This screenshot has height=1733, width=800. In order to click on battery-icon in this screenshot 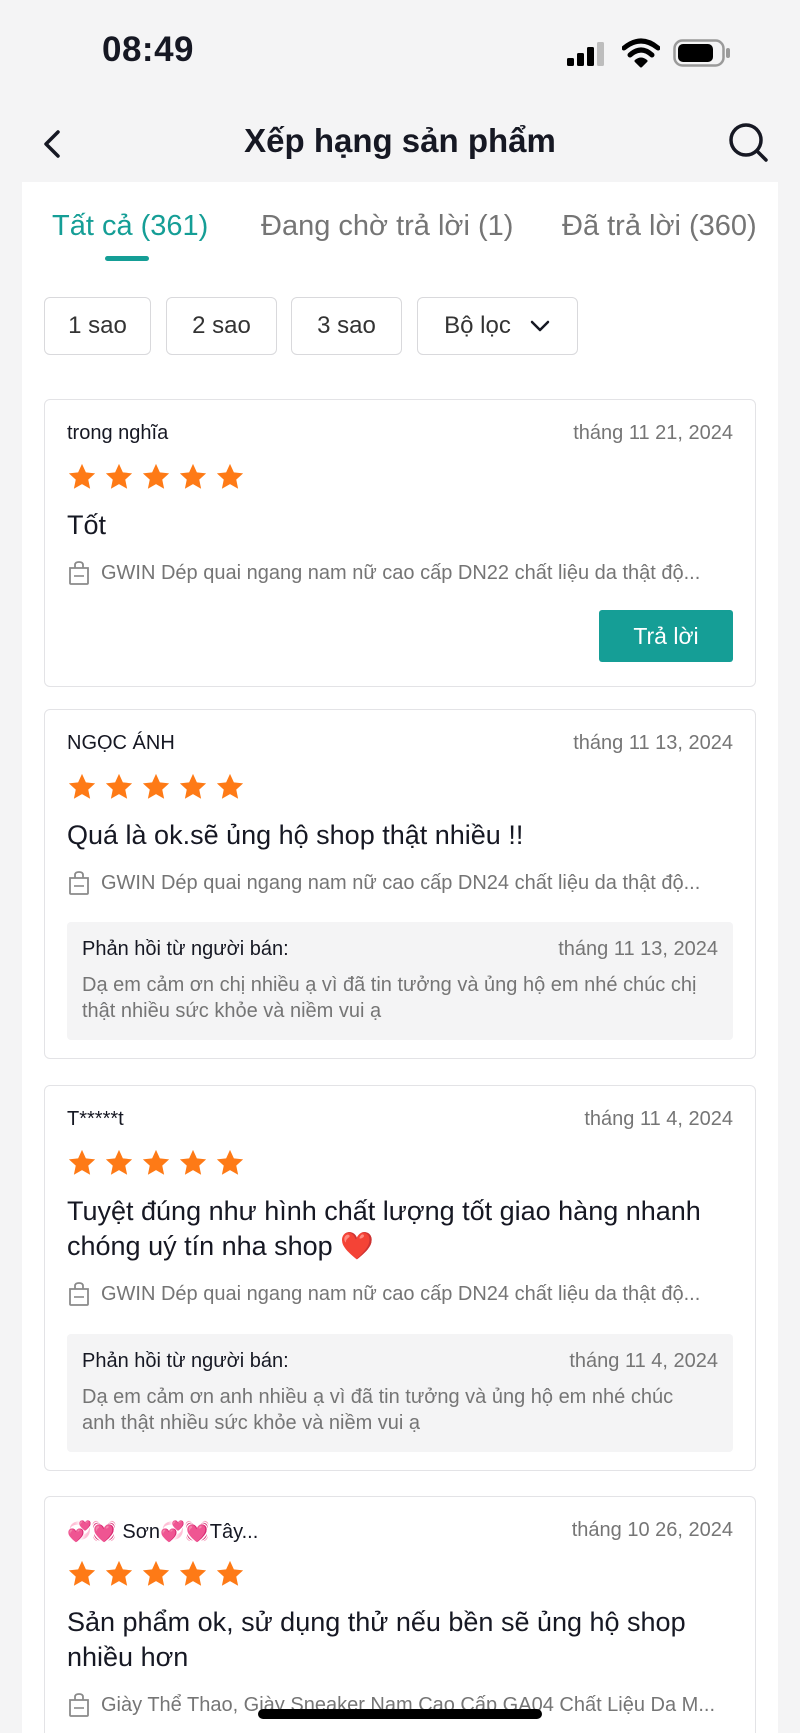, I will do `click(701, 53)`.